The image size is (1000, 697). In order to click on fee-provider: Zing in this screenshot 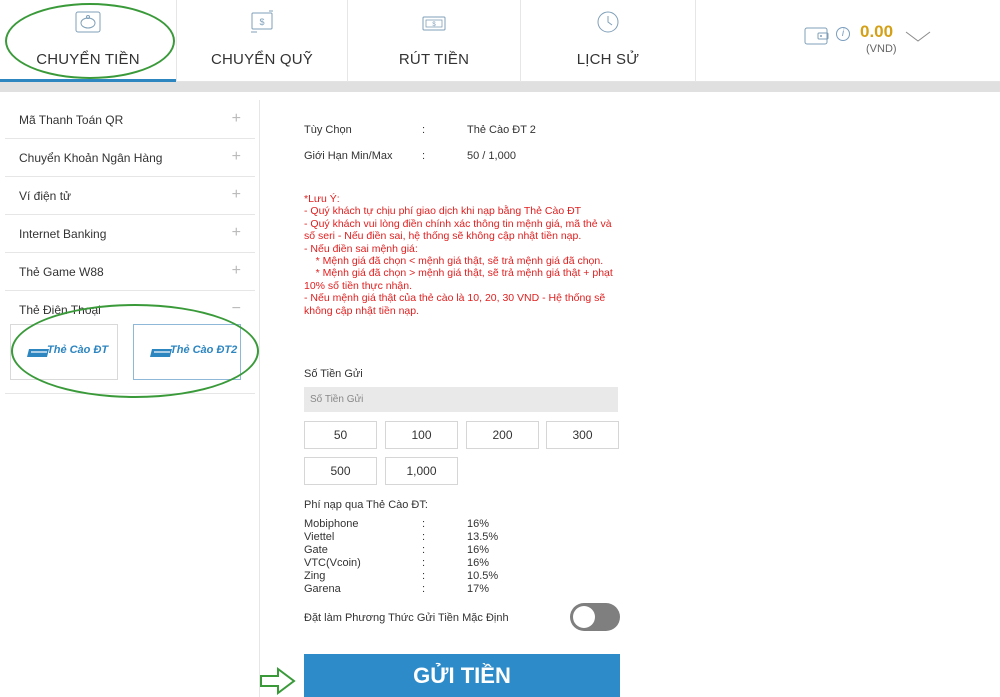, I will do `click(315, 576)`.